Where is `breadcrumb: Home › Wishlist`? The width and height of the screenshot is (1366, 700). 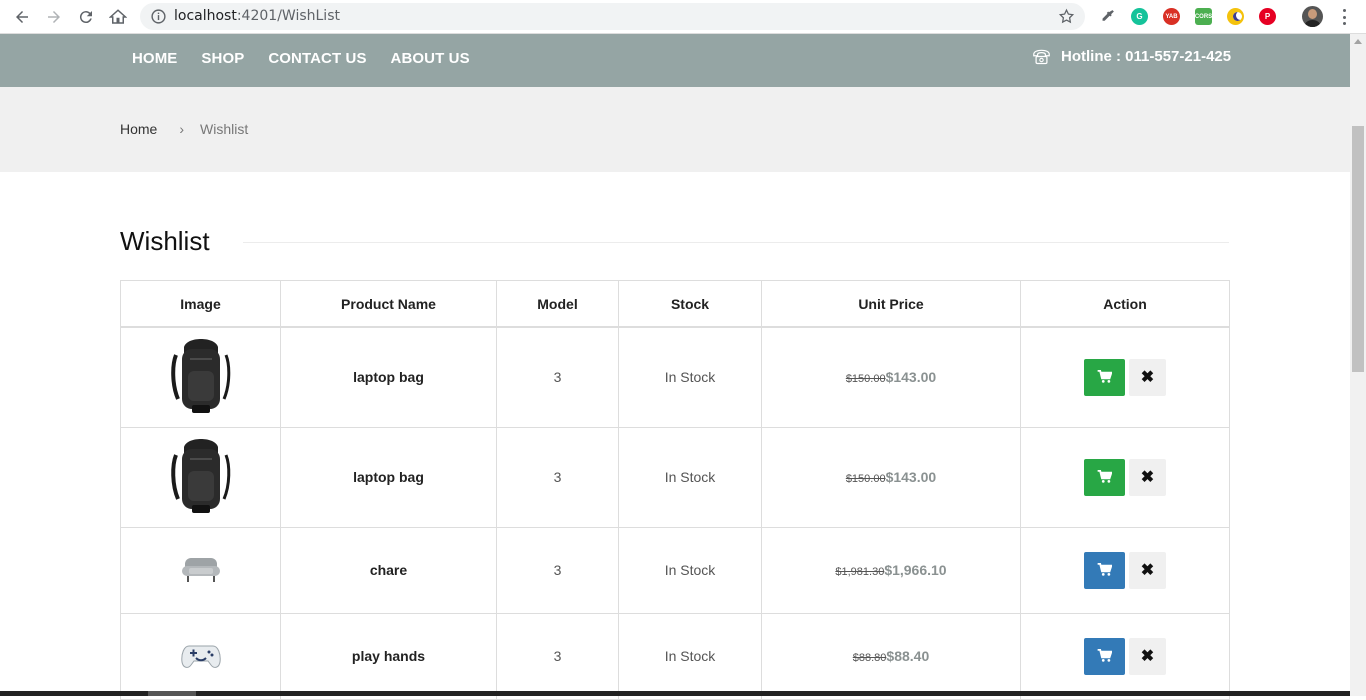 breadcrumb: Home › Wishlist is located at coordinates (184, 129).